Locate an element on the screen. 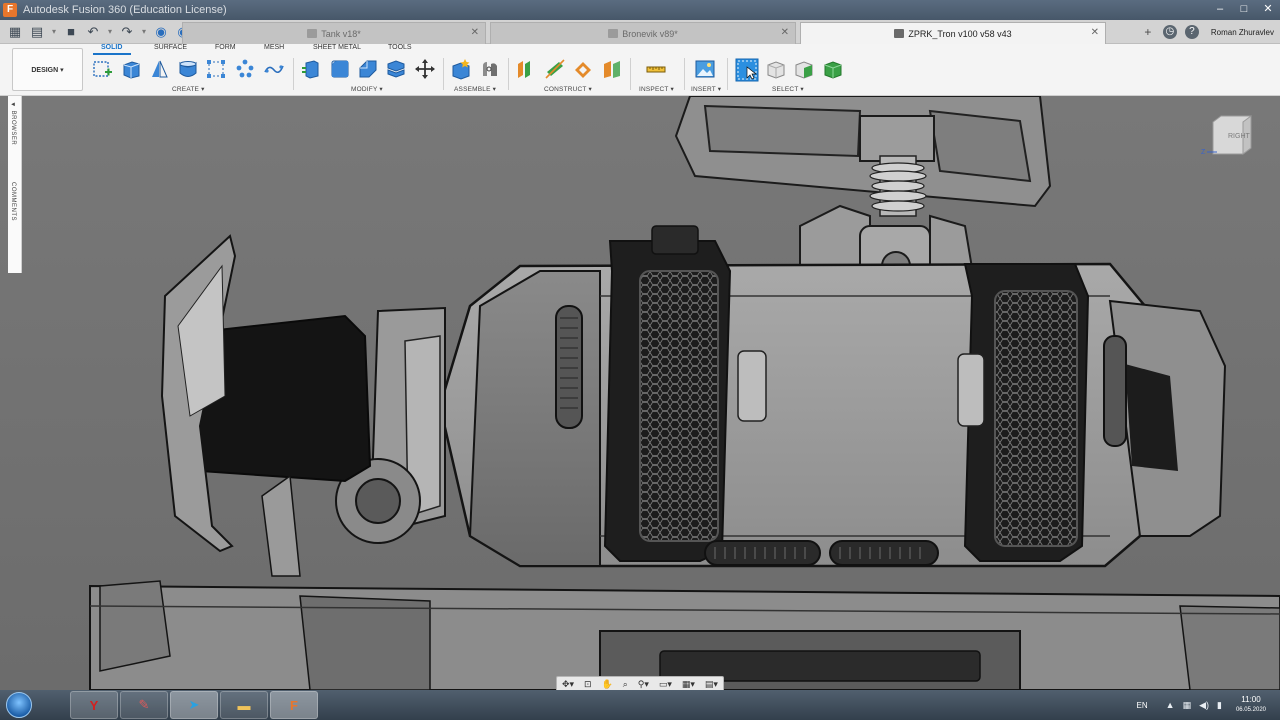  network-icon: ▦ is located at coordinates (1187, 705).